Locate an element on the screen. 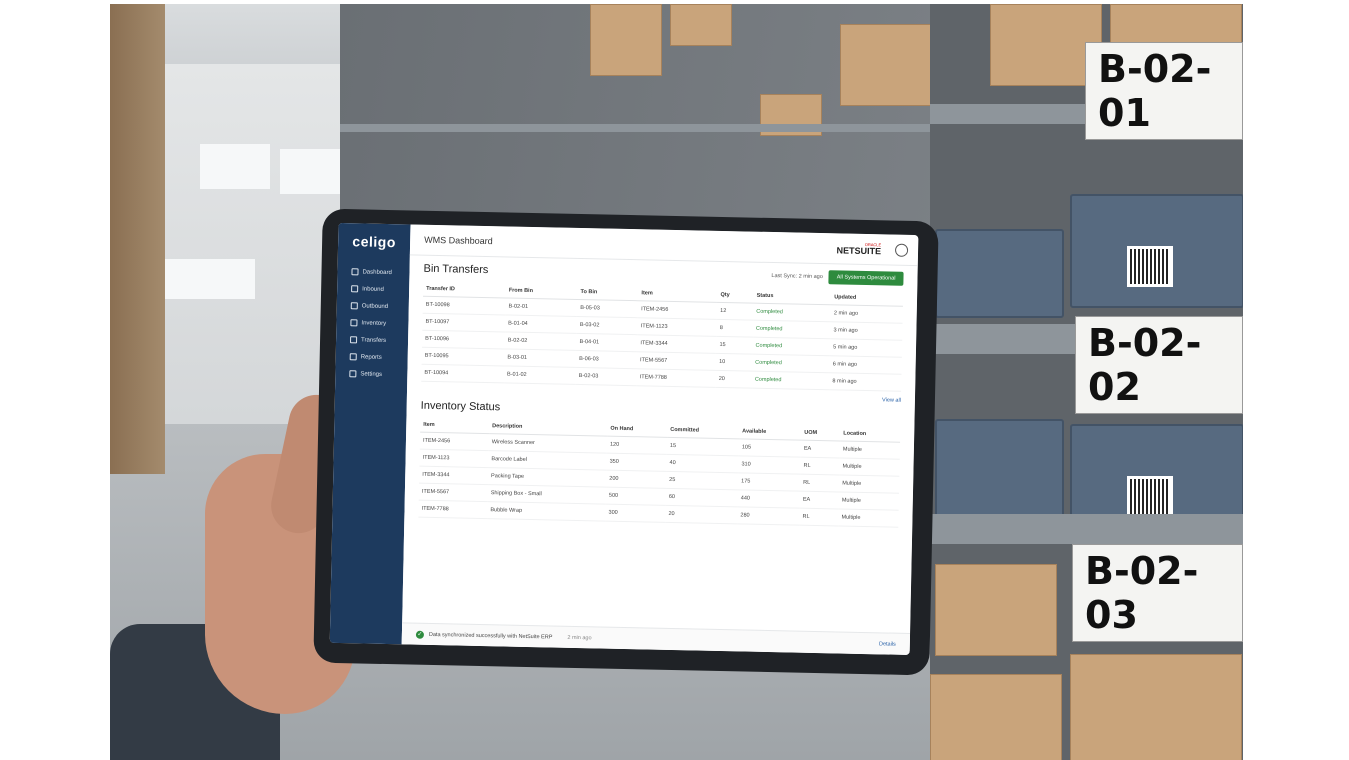 This screenshot has width=1349, height=760. home-icon is located at coordinates (355, 272).